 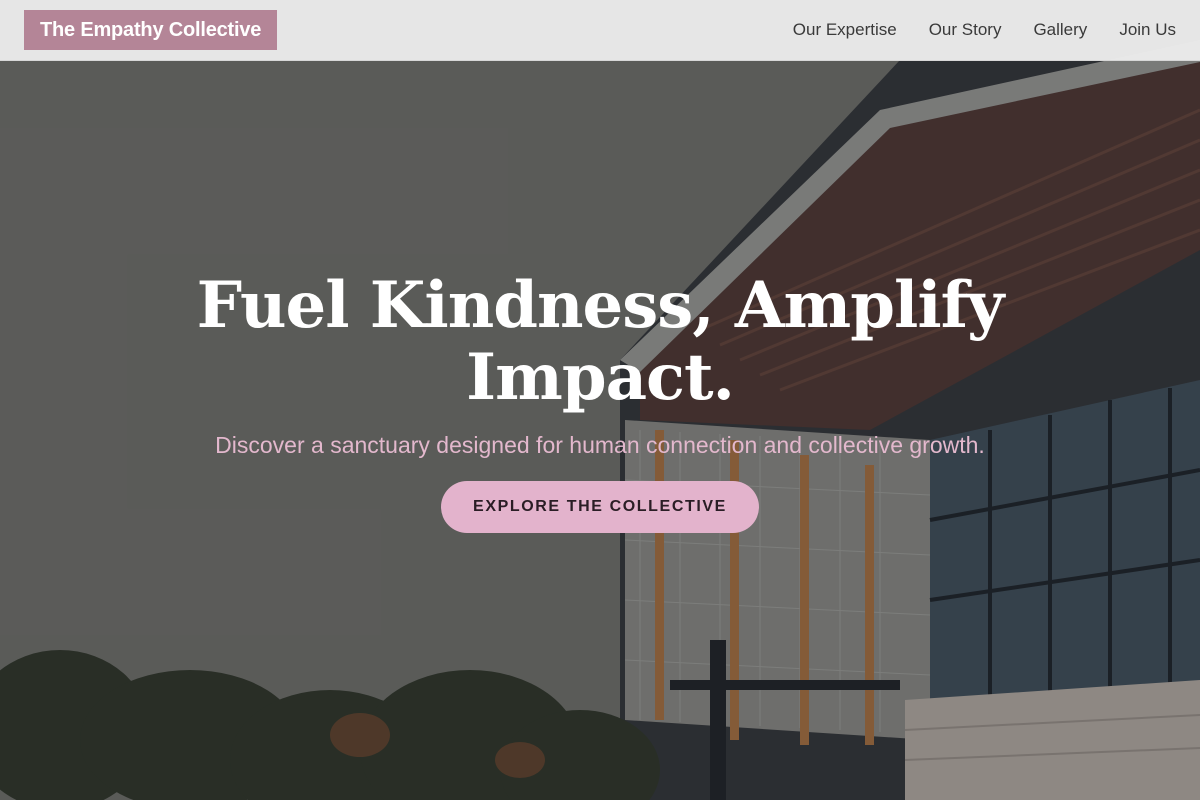 What do you see at coordinates (151, 30) in the screenshot?
I see `brand-logo: The Empathy Collective` at bounding box center [151, 30].